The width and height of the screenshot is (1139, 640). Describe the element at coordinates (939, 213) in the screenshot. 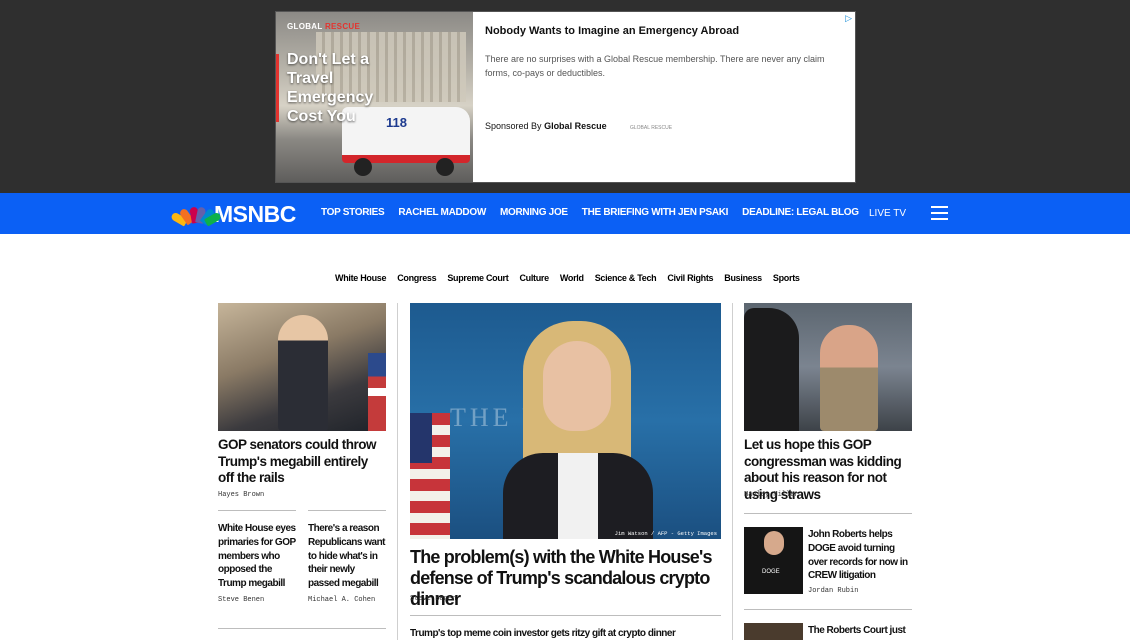

I see `hamburger-menu-icon` at that location.